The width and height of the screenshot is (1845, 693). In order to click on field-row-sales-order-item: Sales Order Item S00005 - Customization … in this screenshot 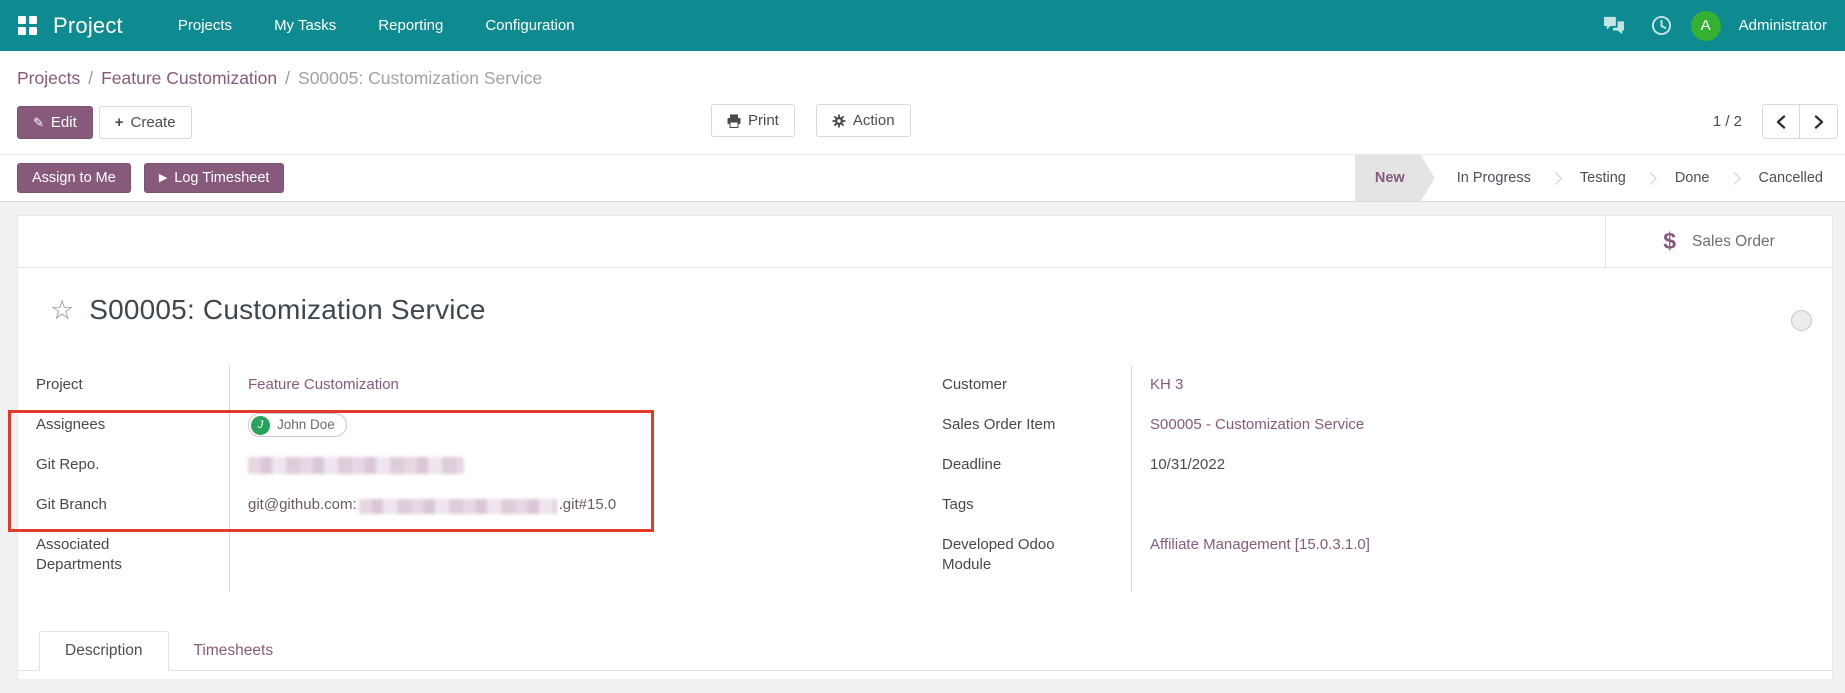, I will do `click(1387, 426)`.